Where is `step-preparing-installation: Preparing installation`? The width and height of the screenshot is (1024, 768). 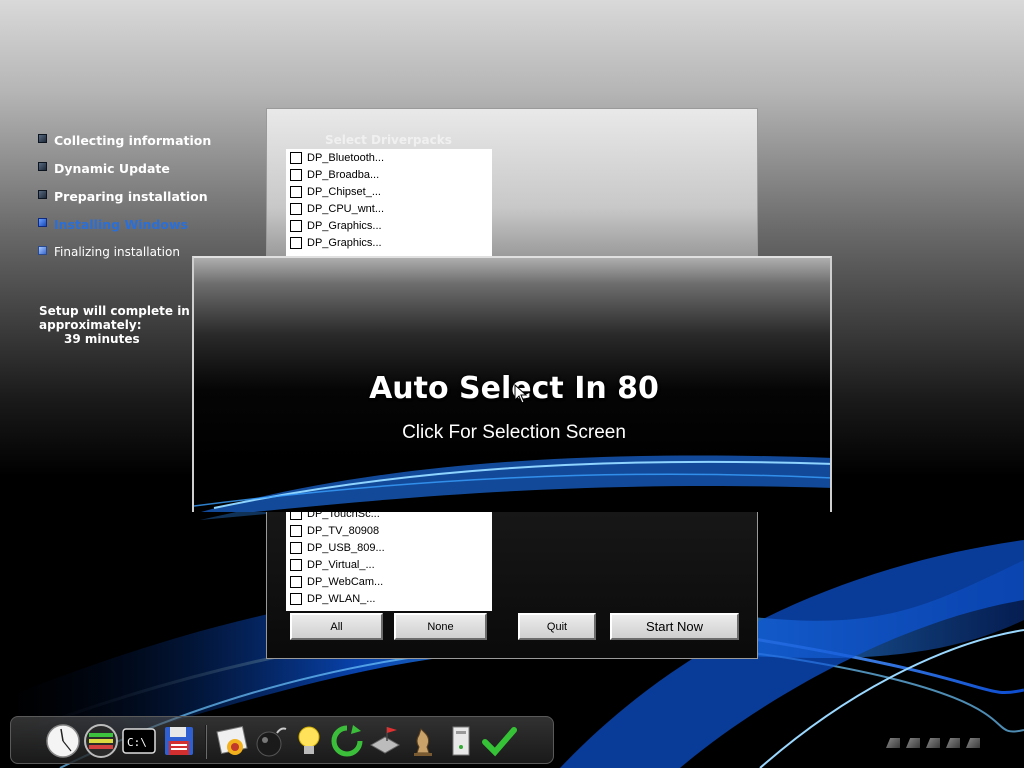
step-preparing-installation: Preparing installation is located at coordinates (138, 196).